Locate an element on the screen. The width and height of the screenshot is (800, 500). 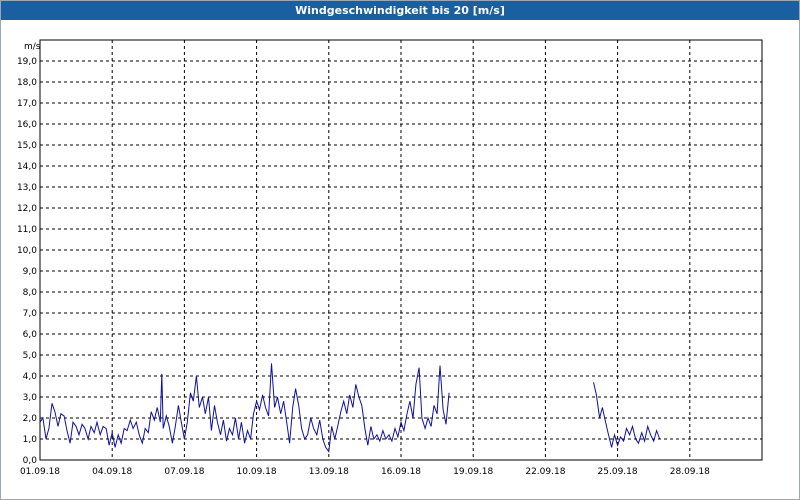
x-tick-label: 13.09.18 is located at coordinates (329, 472).